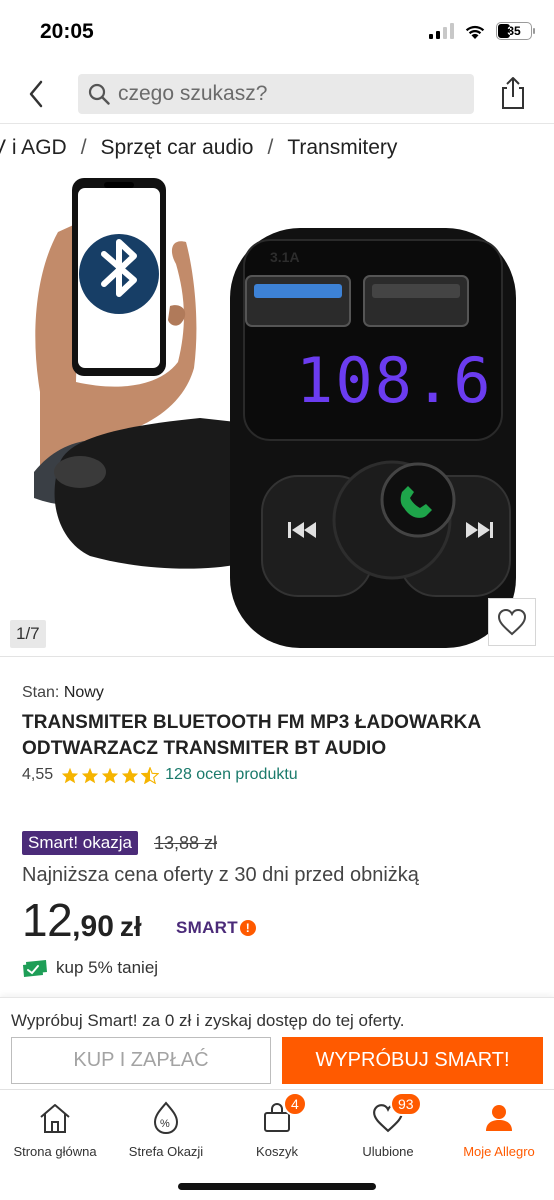  I want to click on nav-item-deals: % Strefa Okazji, so click(166, 1128).